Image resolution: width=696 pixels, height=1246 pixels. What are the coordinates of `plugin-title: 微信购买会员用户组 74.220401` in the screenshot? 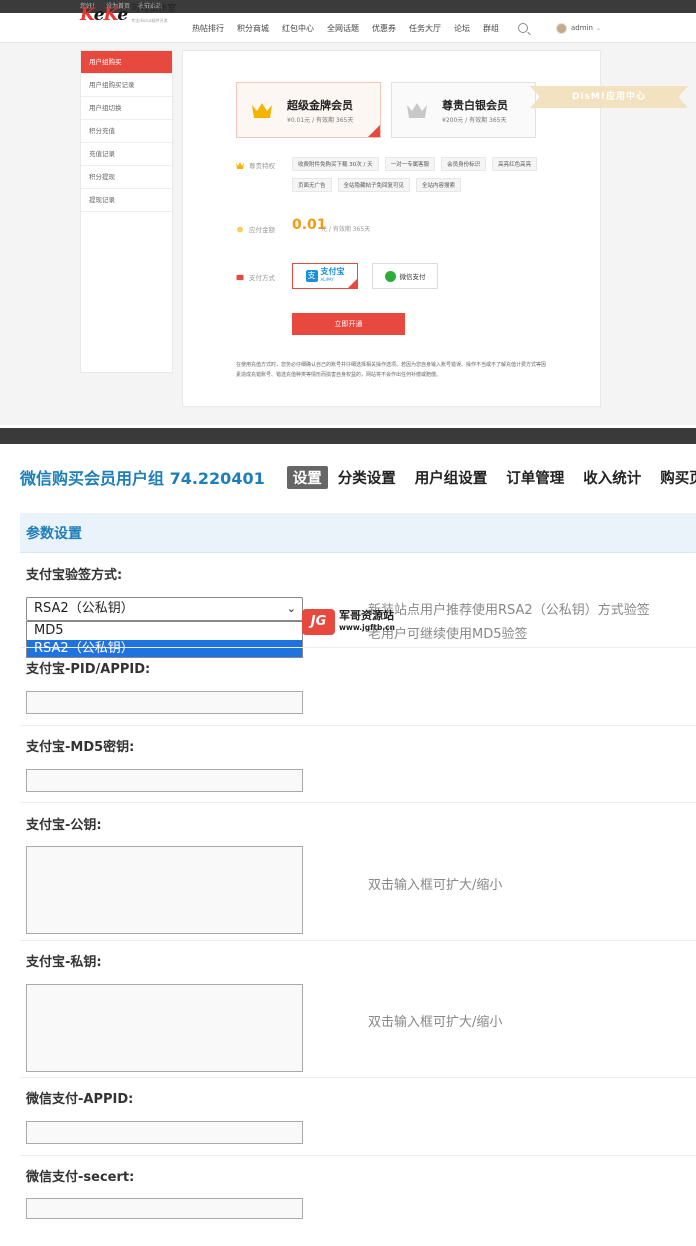 It's located at (142, 478).